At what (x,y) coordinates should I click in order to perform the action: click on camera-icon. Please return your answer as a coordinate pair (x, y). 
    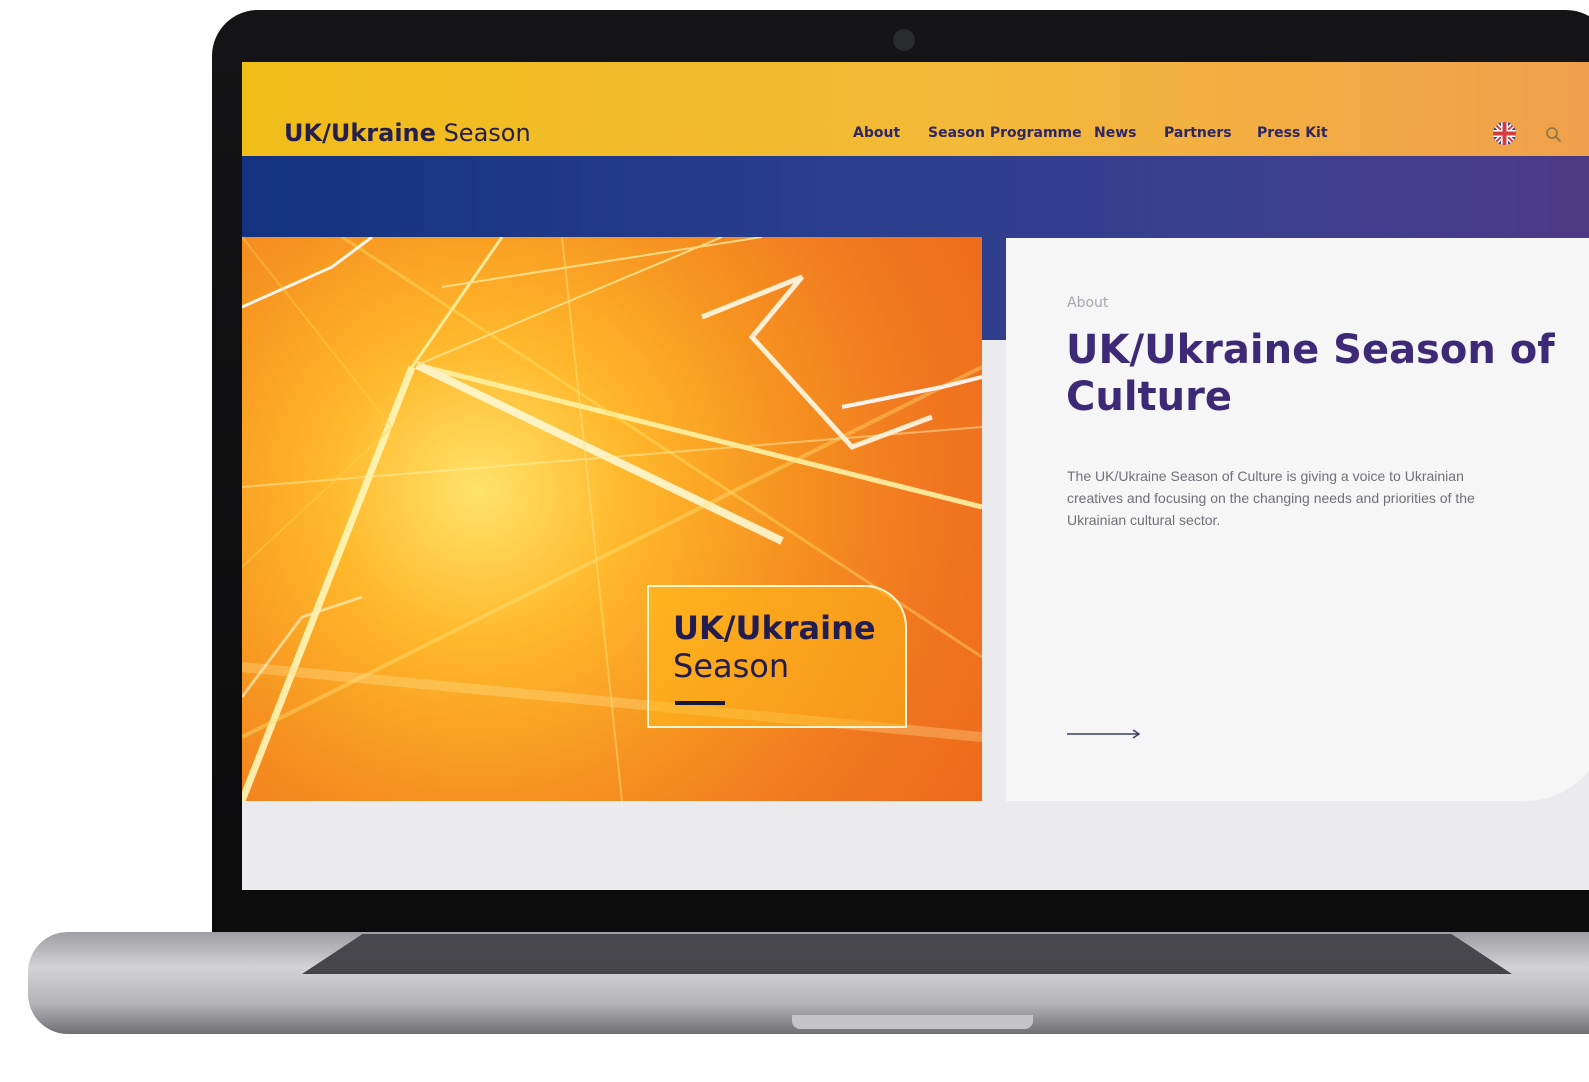
    Looking at the image, I should click on (904, 40).